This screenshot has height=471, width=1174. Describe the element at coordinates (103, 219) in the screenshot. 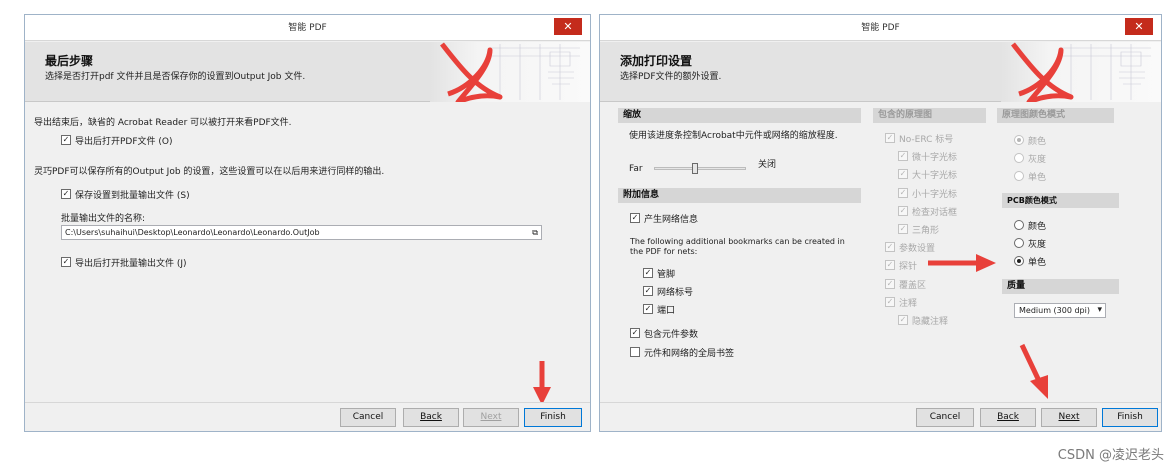

I see `outjob-filename-label: 批量输出文件的名称:` at that location.